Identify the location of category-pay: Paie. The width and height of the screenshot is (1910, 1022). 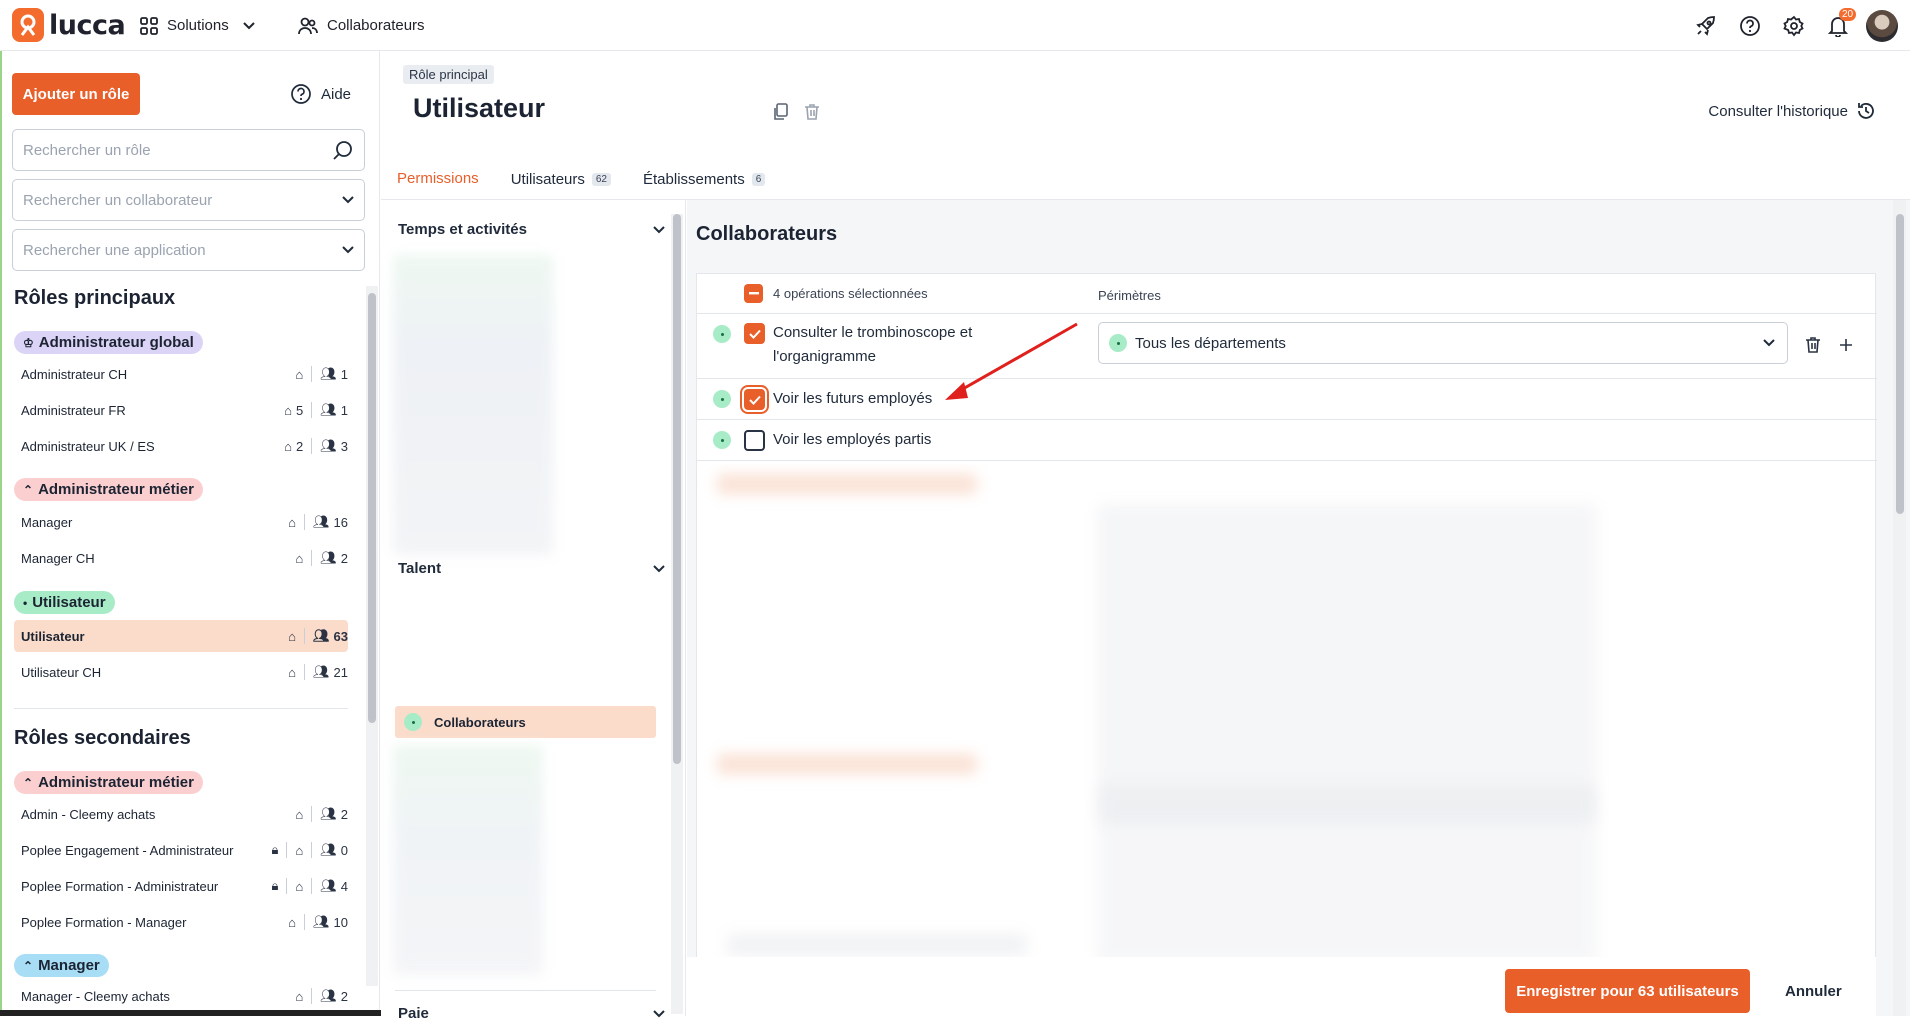
(531, 1013).